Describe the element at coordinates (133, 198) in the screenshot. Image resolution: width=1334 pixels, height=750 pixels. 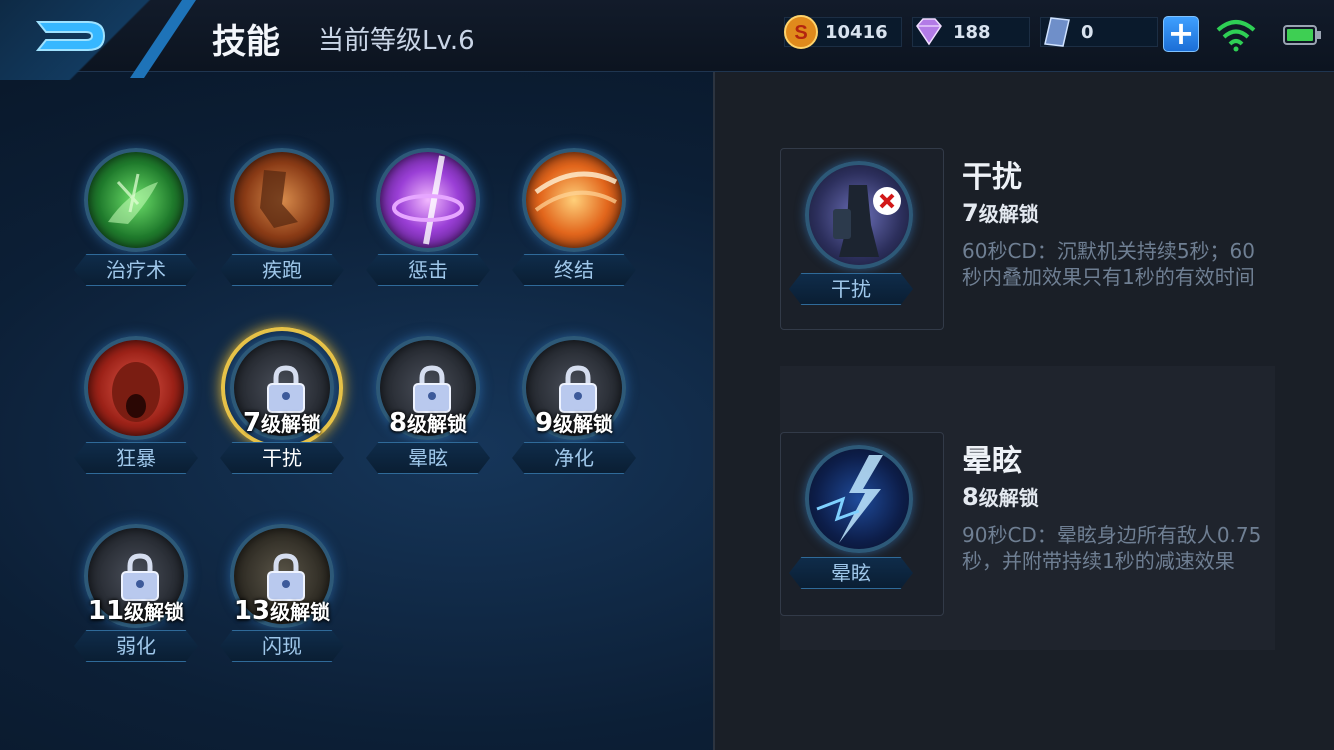
I see `heal-hand-glyph` at that location.